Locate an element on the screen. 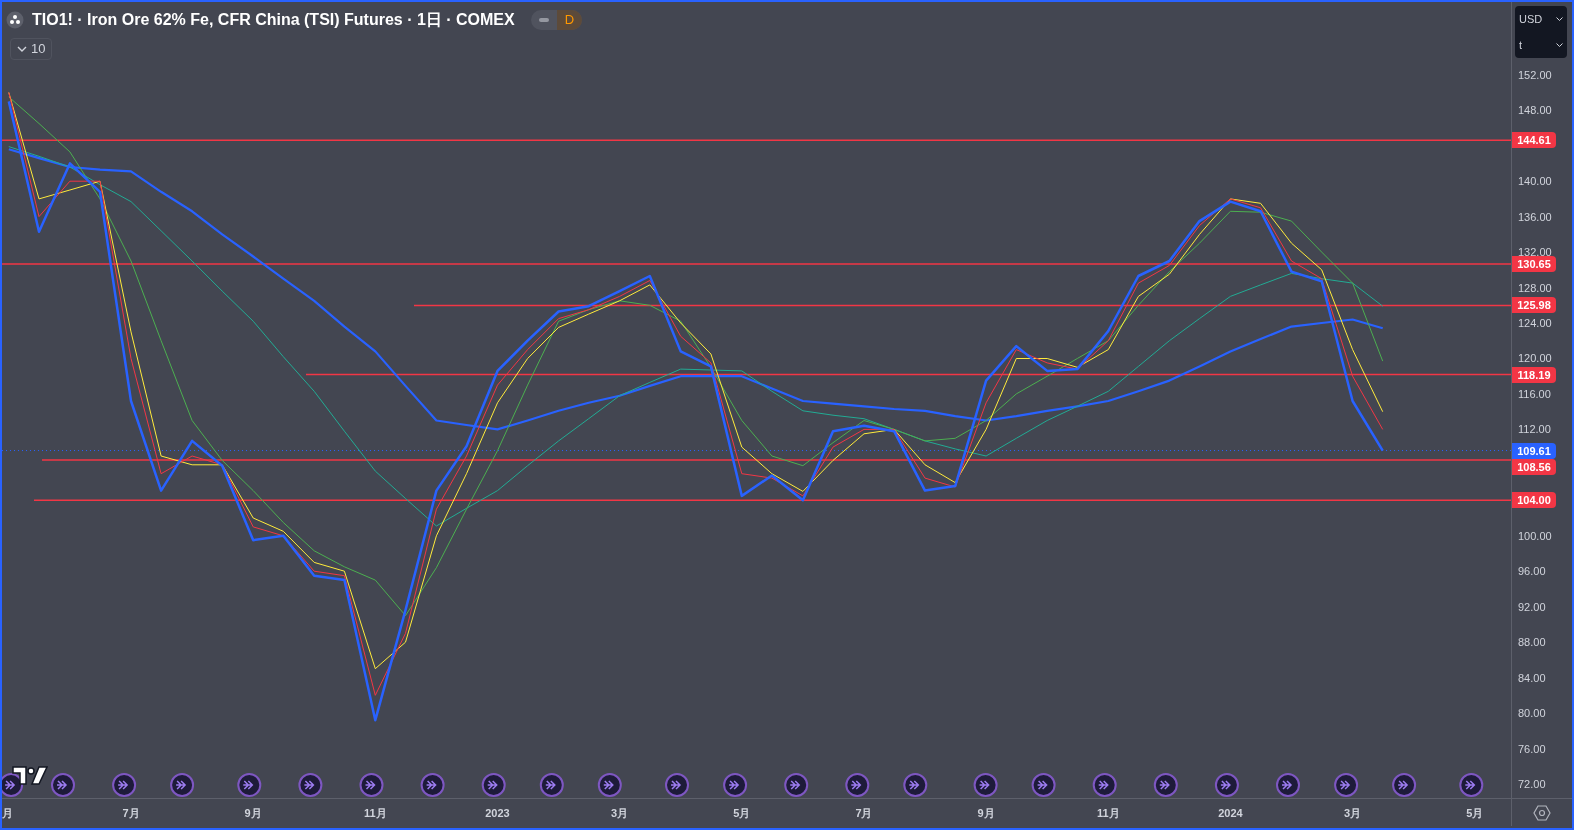 Image resolution: width=1574 pixels, height=830 pixels. price-tick-label: 72.00 is located at coordinates (1532, 784).